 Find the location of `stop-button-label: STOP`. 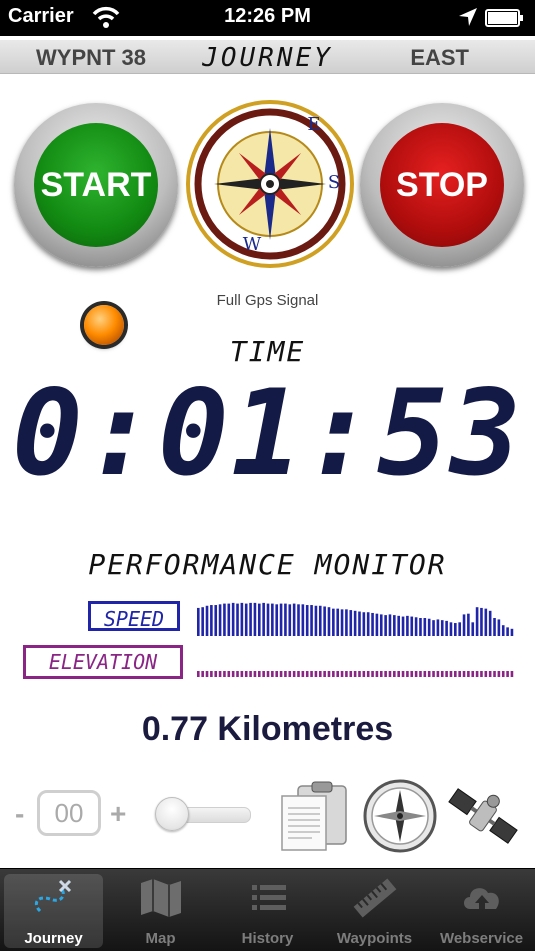

stop-button-label: STOP is located at coordinates (442, 185).